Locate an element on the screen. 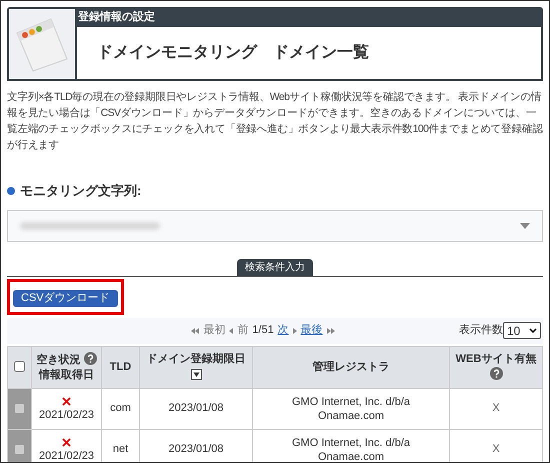 This screenshot has width=550, height=463. section-label: 登録情報の設定 is located at coordinates (116, 17).